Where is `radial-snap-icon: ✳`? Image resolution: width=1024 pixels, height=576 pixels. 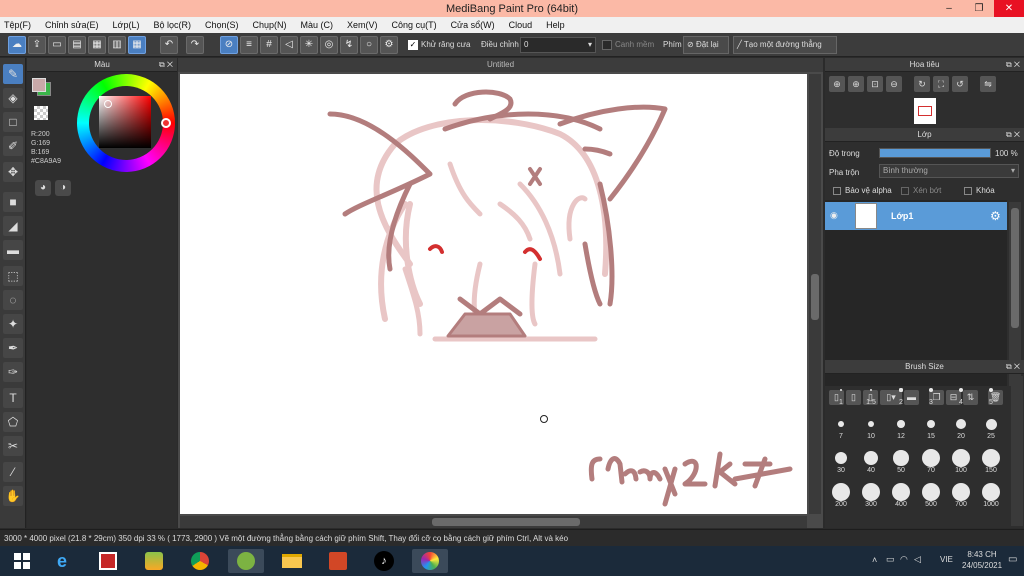
radial-snap-icon: ✳ is located at coordinates (309, 45).